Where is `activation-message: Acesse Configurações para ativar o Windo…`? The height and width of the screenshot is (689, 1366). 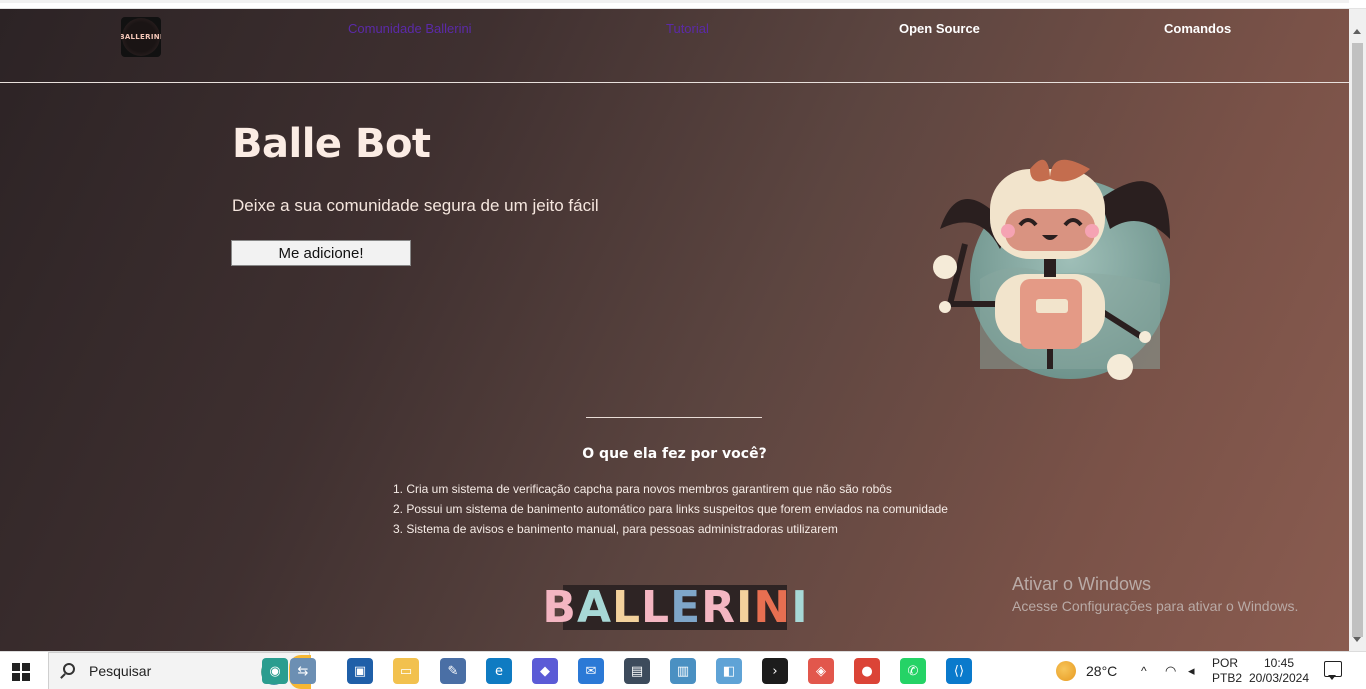
activation-message: Acesse Configurações para ativar o Windo… is located at coordinates (1155, 606).